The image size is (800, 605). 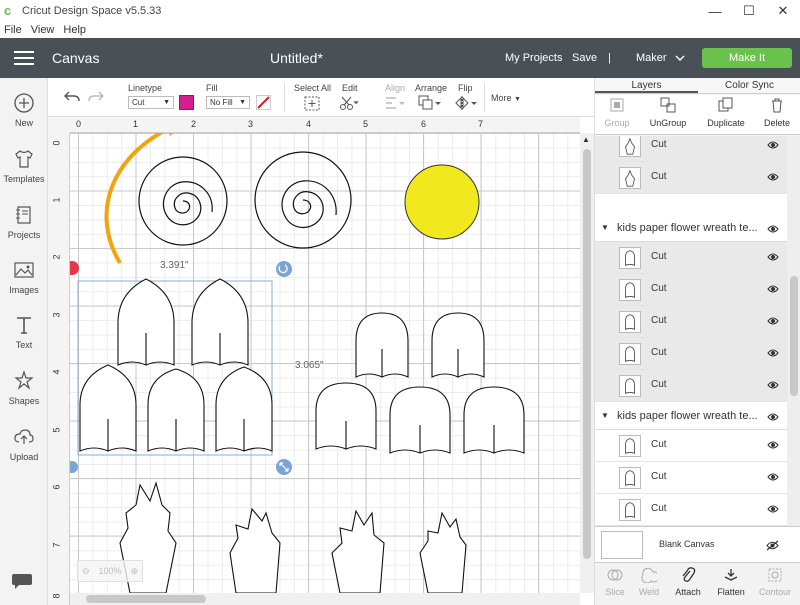 I want to click on make-it-button: Make It, so click(x=747, y=58).